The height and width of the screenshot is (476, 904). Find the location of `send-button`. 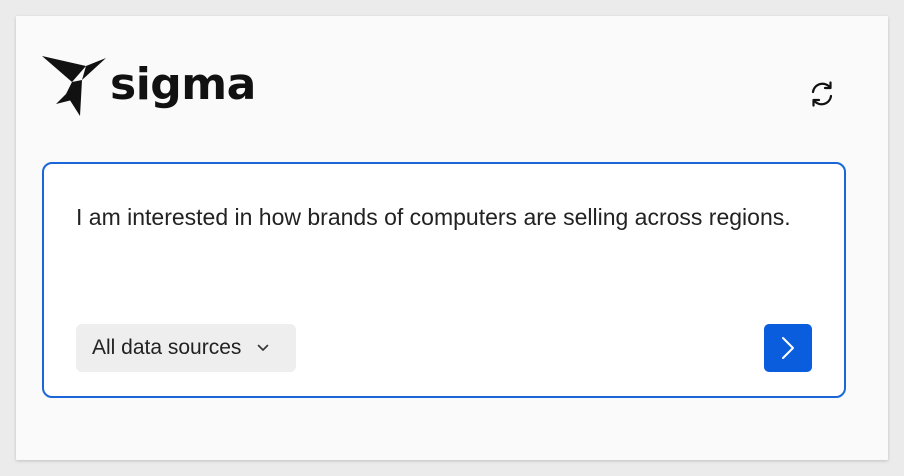

send-button is located at coordinates (788, 348).